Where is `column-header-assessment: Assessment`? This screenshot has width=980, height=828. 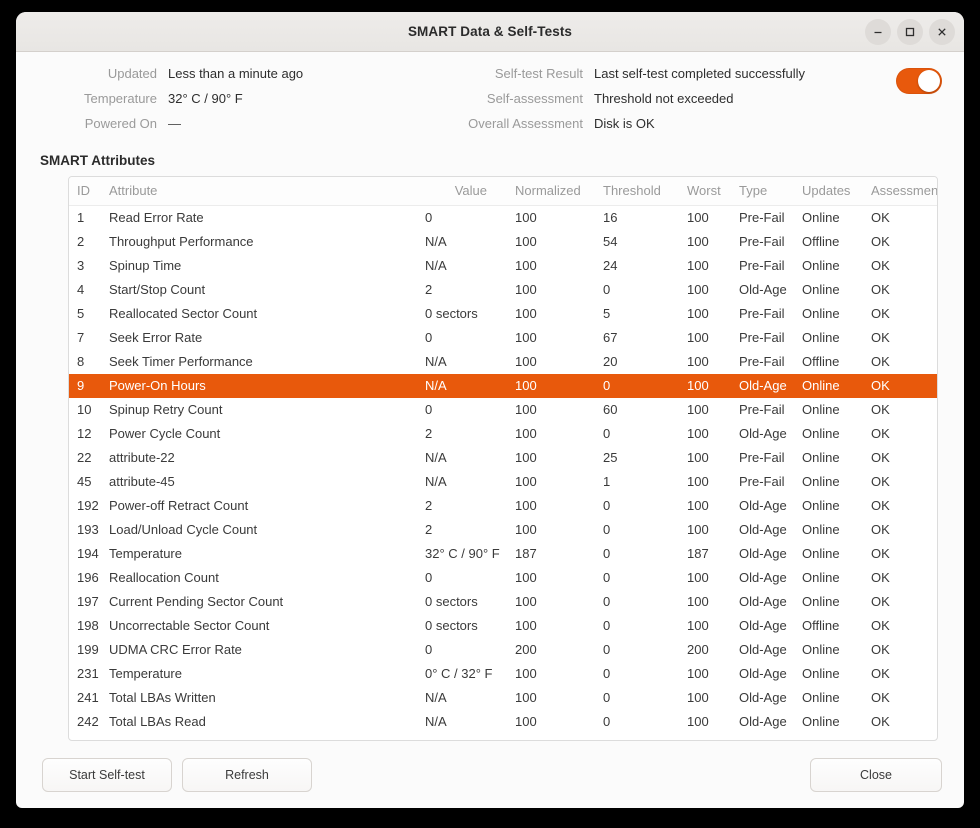 column-header-assessment: Assessment is located at coordinates (904, 191).